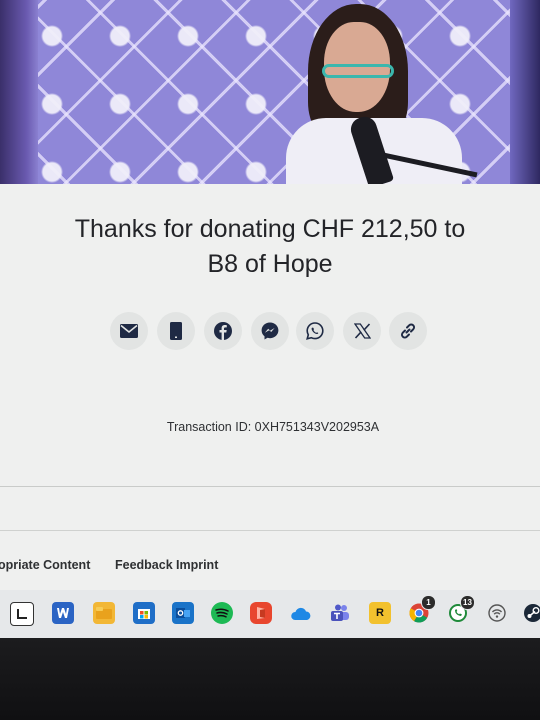  What do you see at coordinates (273, 427) in the screenshot?
I see `transaction-id: Transaction ID: 0XH751343V202953A` at bounding box center [273, 427].